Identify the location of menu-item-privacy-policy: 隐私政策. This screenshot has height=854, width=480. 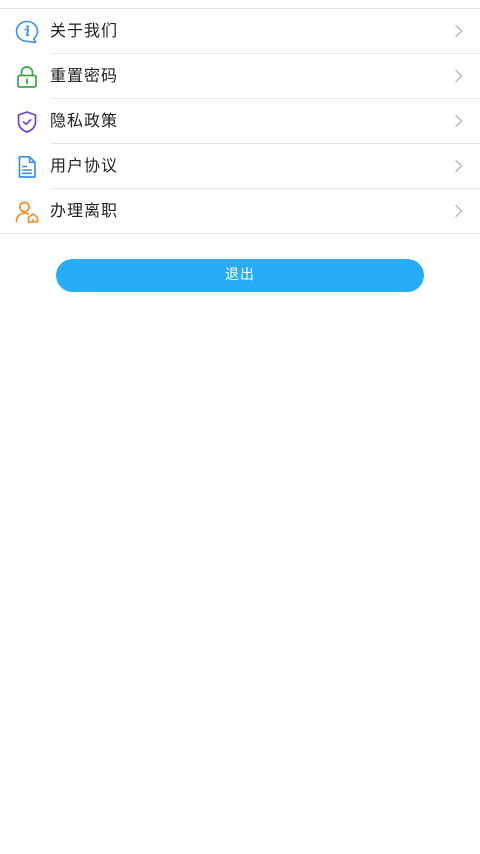
(240, 121).